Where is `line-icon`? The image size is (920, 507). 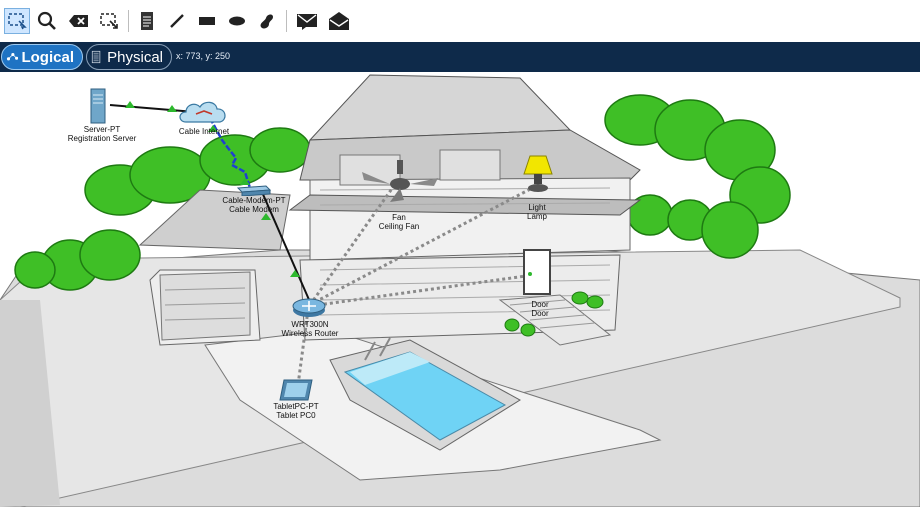
line-icon is located at coordinates (177, 21).